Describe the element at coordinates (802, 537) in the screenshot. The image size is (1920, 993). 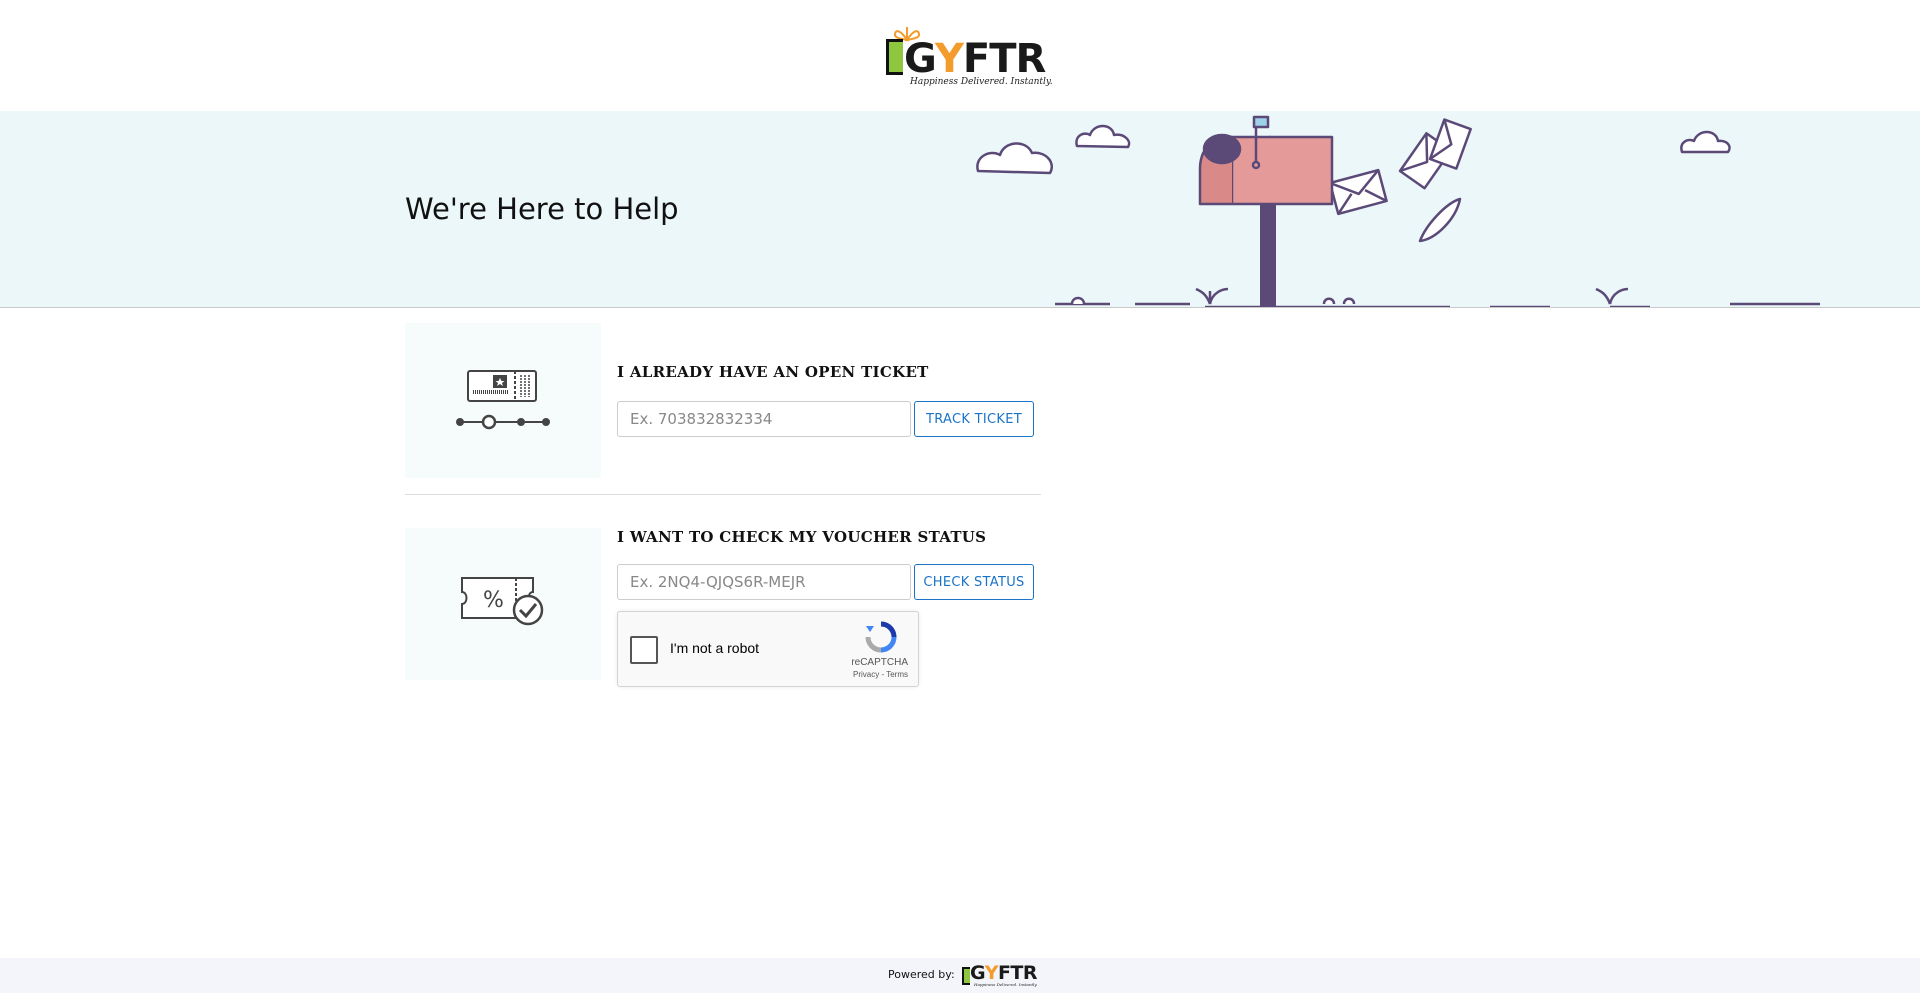
I see `voucher-status-heading: I WANT TO CHECK MY VOUCHER STATUS` at that location.